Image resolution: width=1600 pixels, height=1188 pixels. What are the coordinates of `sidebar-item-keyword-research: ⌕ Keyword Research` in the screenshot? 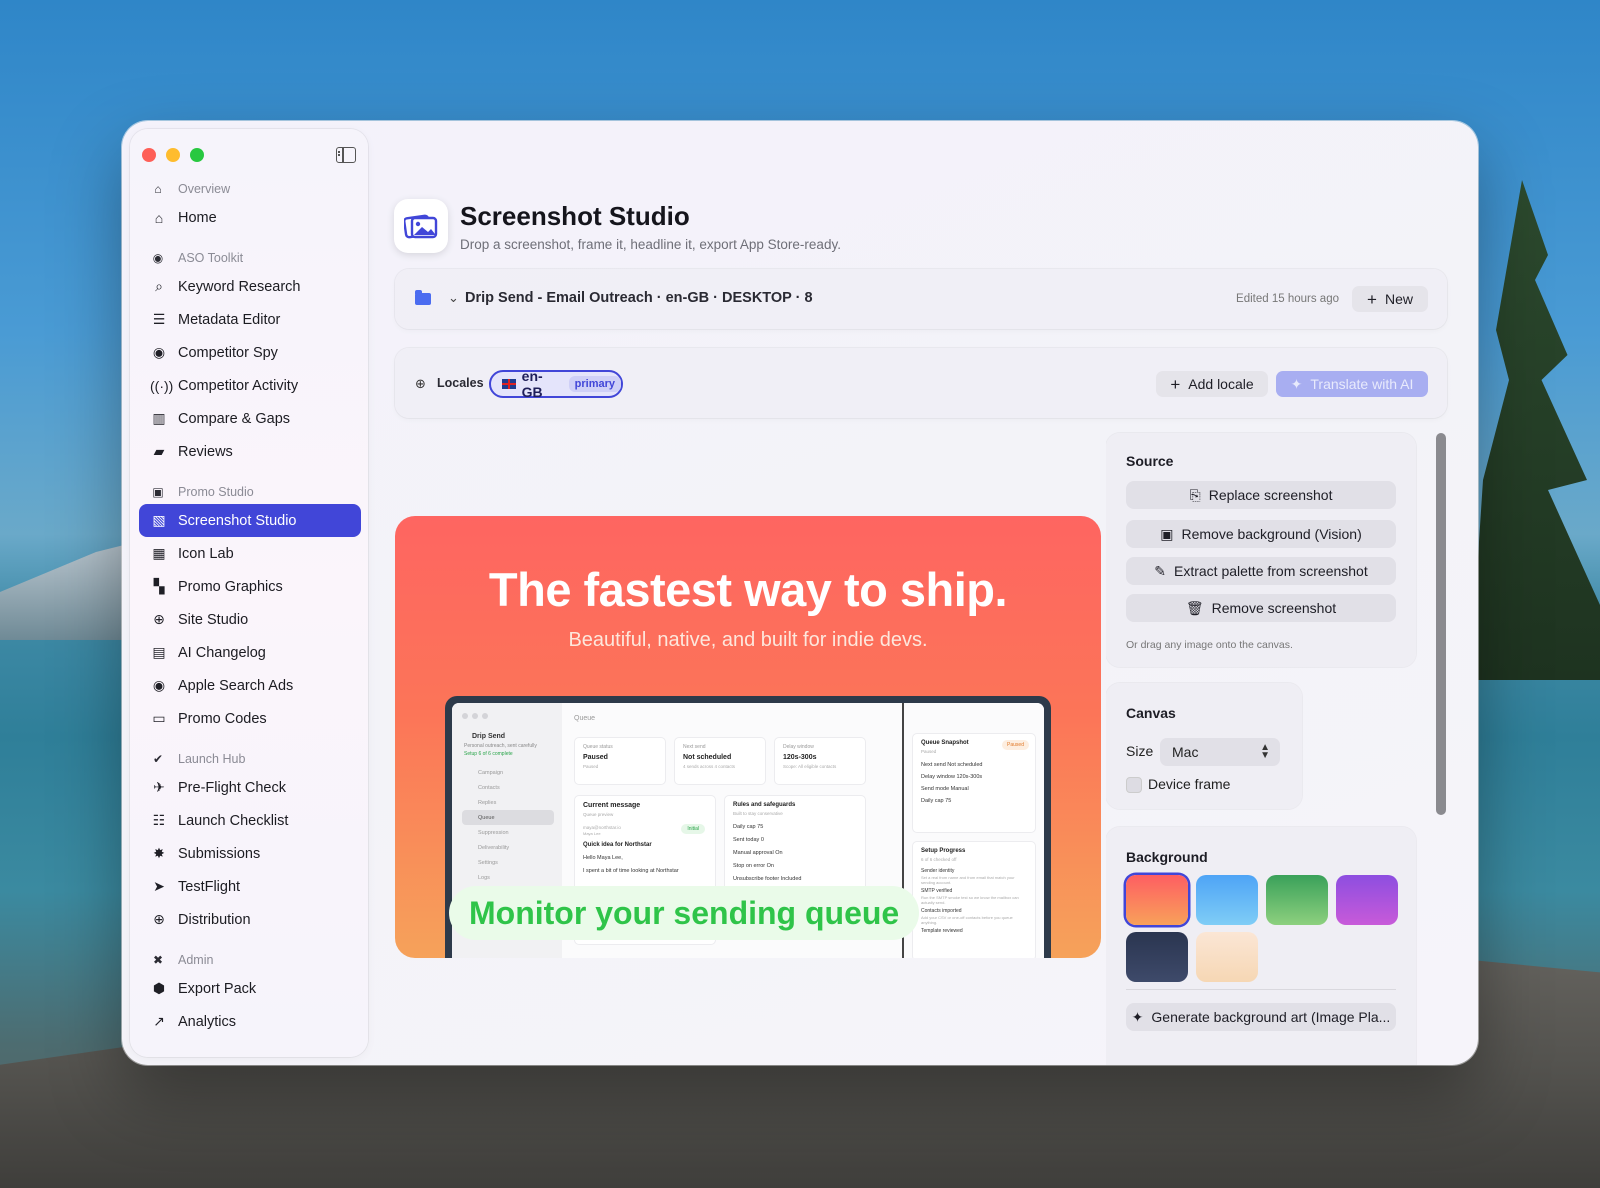 It's located at (250, 286).